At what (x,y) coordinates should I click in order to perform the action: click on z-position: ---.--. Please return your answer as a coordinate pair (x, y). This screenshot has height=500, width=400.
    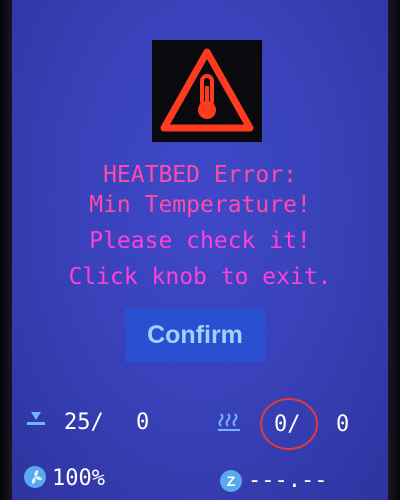
    Looking at the image, I should click on (288, 480).